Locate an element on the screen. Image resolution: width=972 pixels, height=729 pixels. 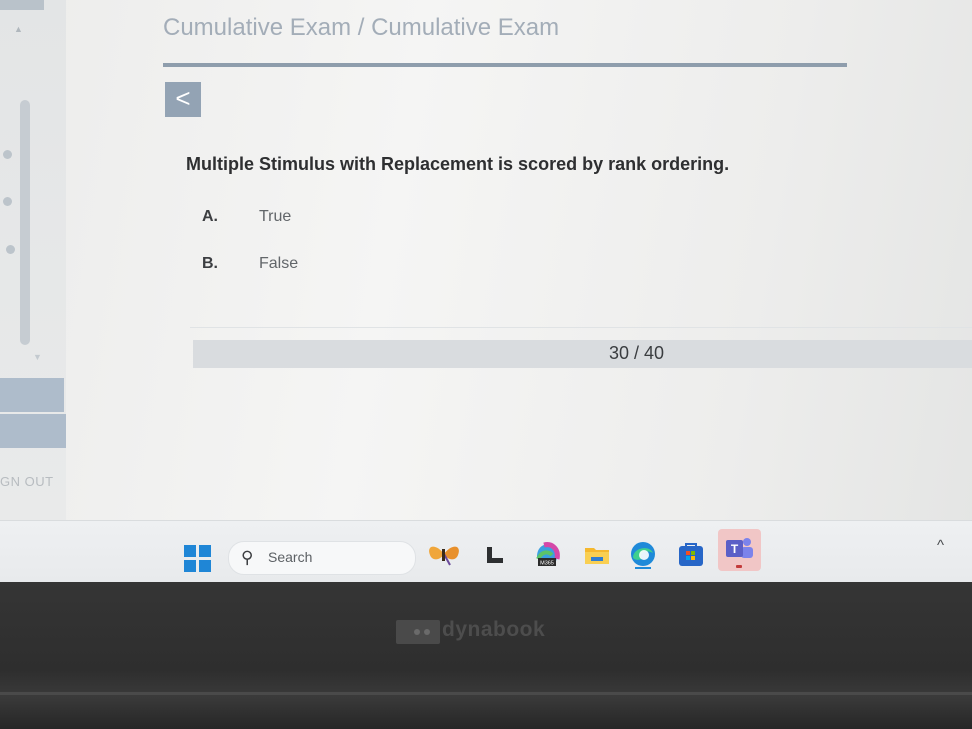
option-text: False is located at coordinates (279, 263).